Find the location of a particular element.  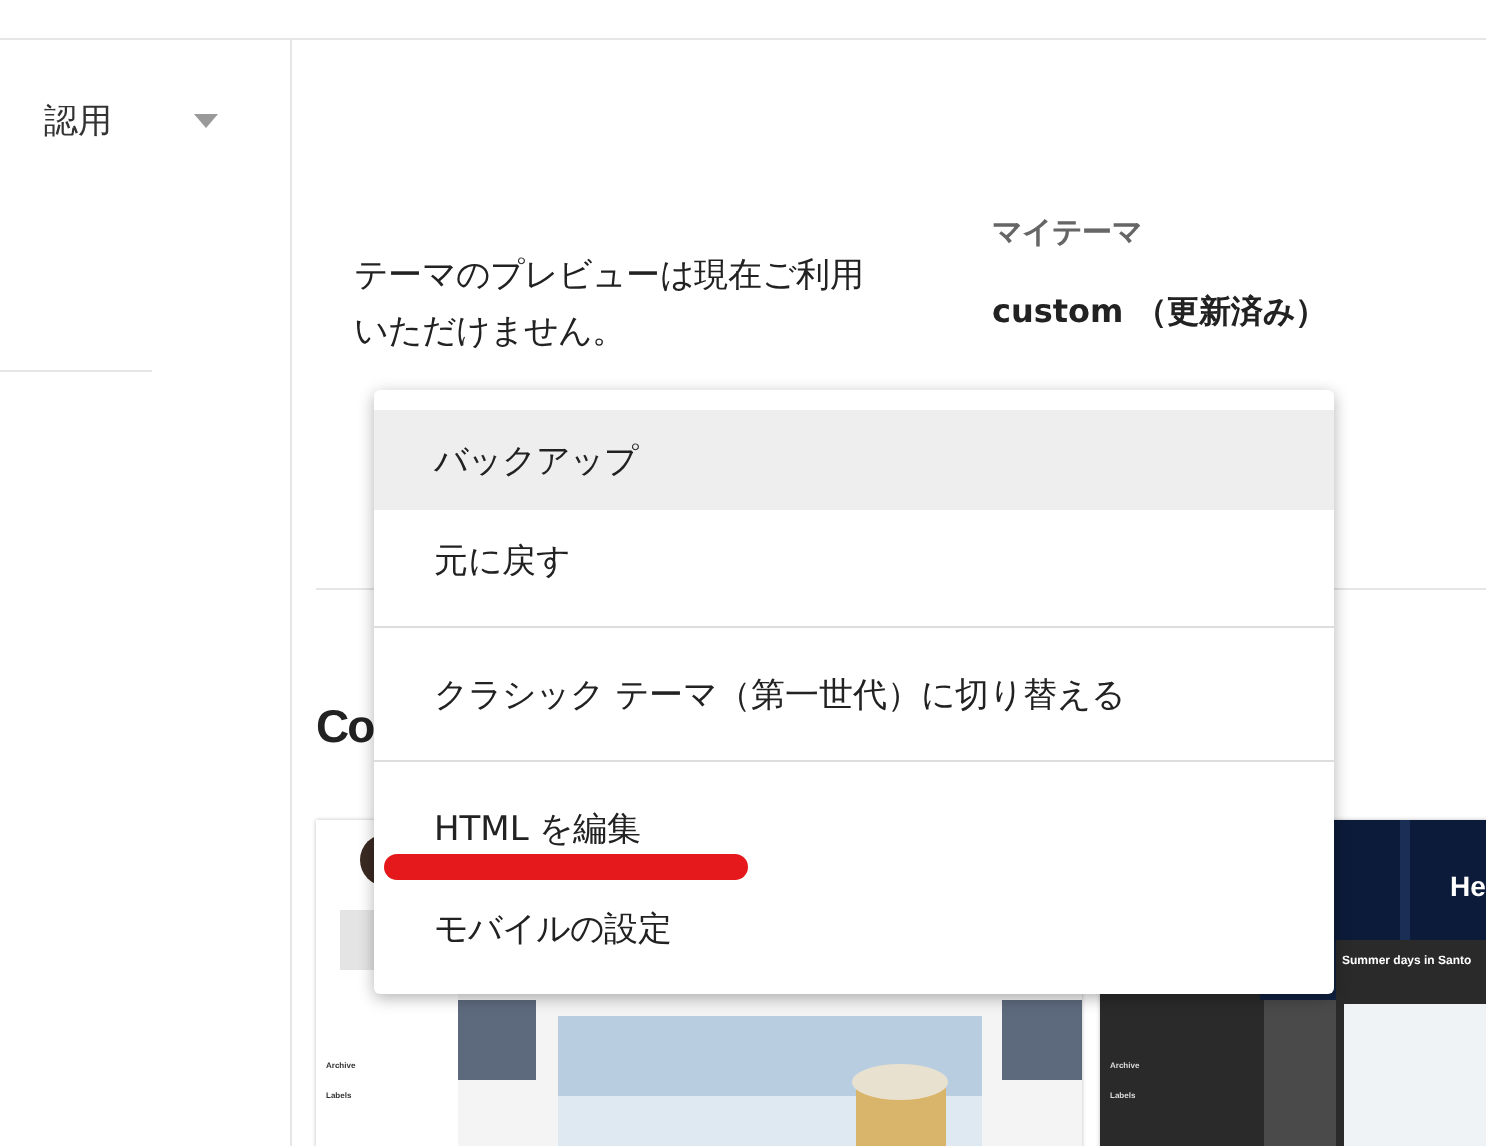

template-header-text: He is located at coordinates (1468, 886).